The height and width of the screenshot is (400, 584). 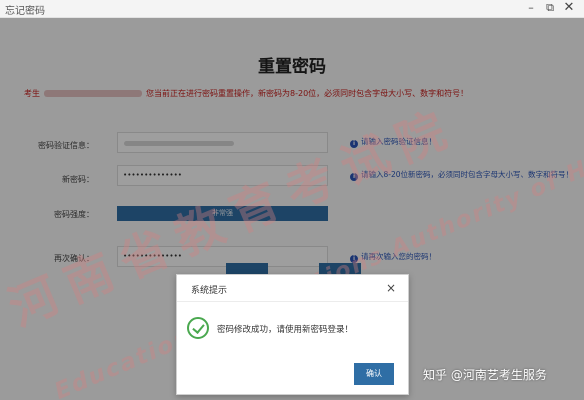 I want to click on maximize-icon: ⧉, so click(x=550, y=8).